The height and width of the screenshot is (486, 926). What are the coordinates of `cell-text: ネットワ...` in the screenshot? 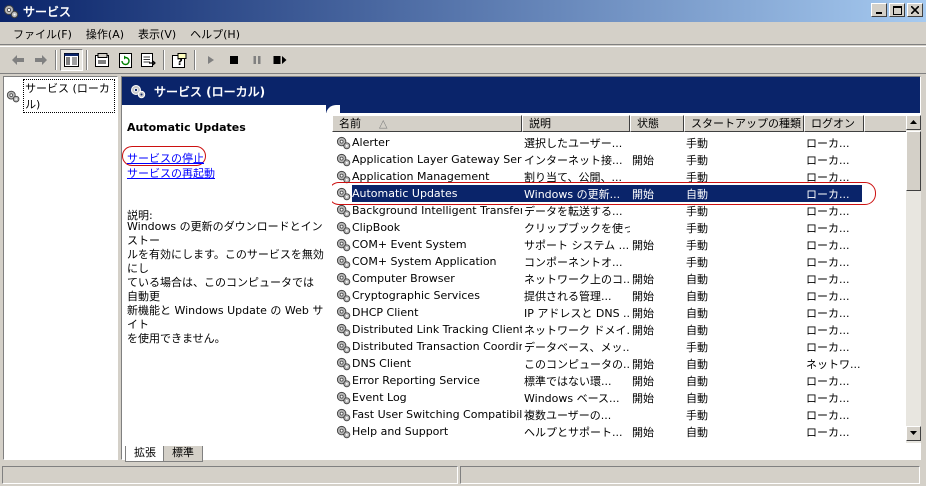 It's located at (833, 364).